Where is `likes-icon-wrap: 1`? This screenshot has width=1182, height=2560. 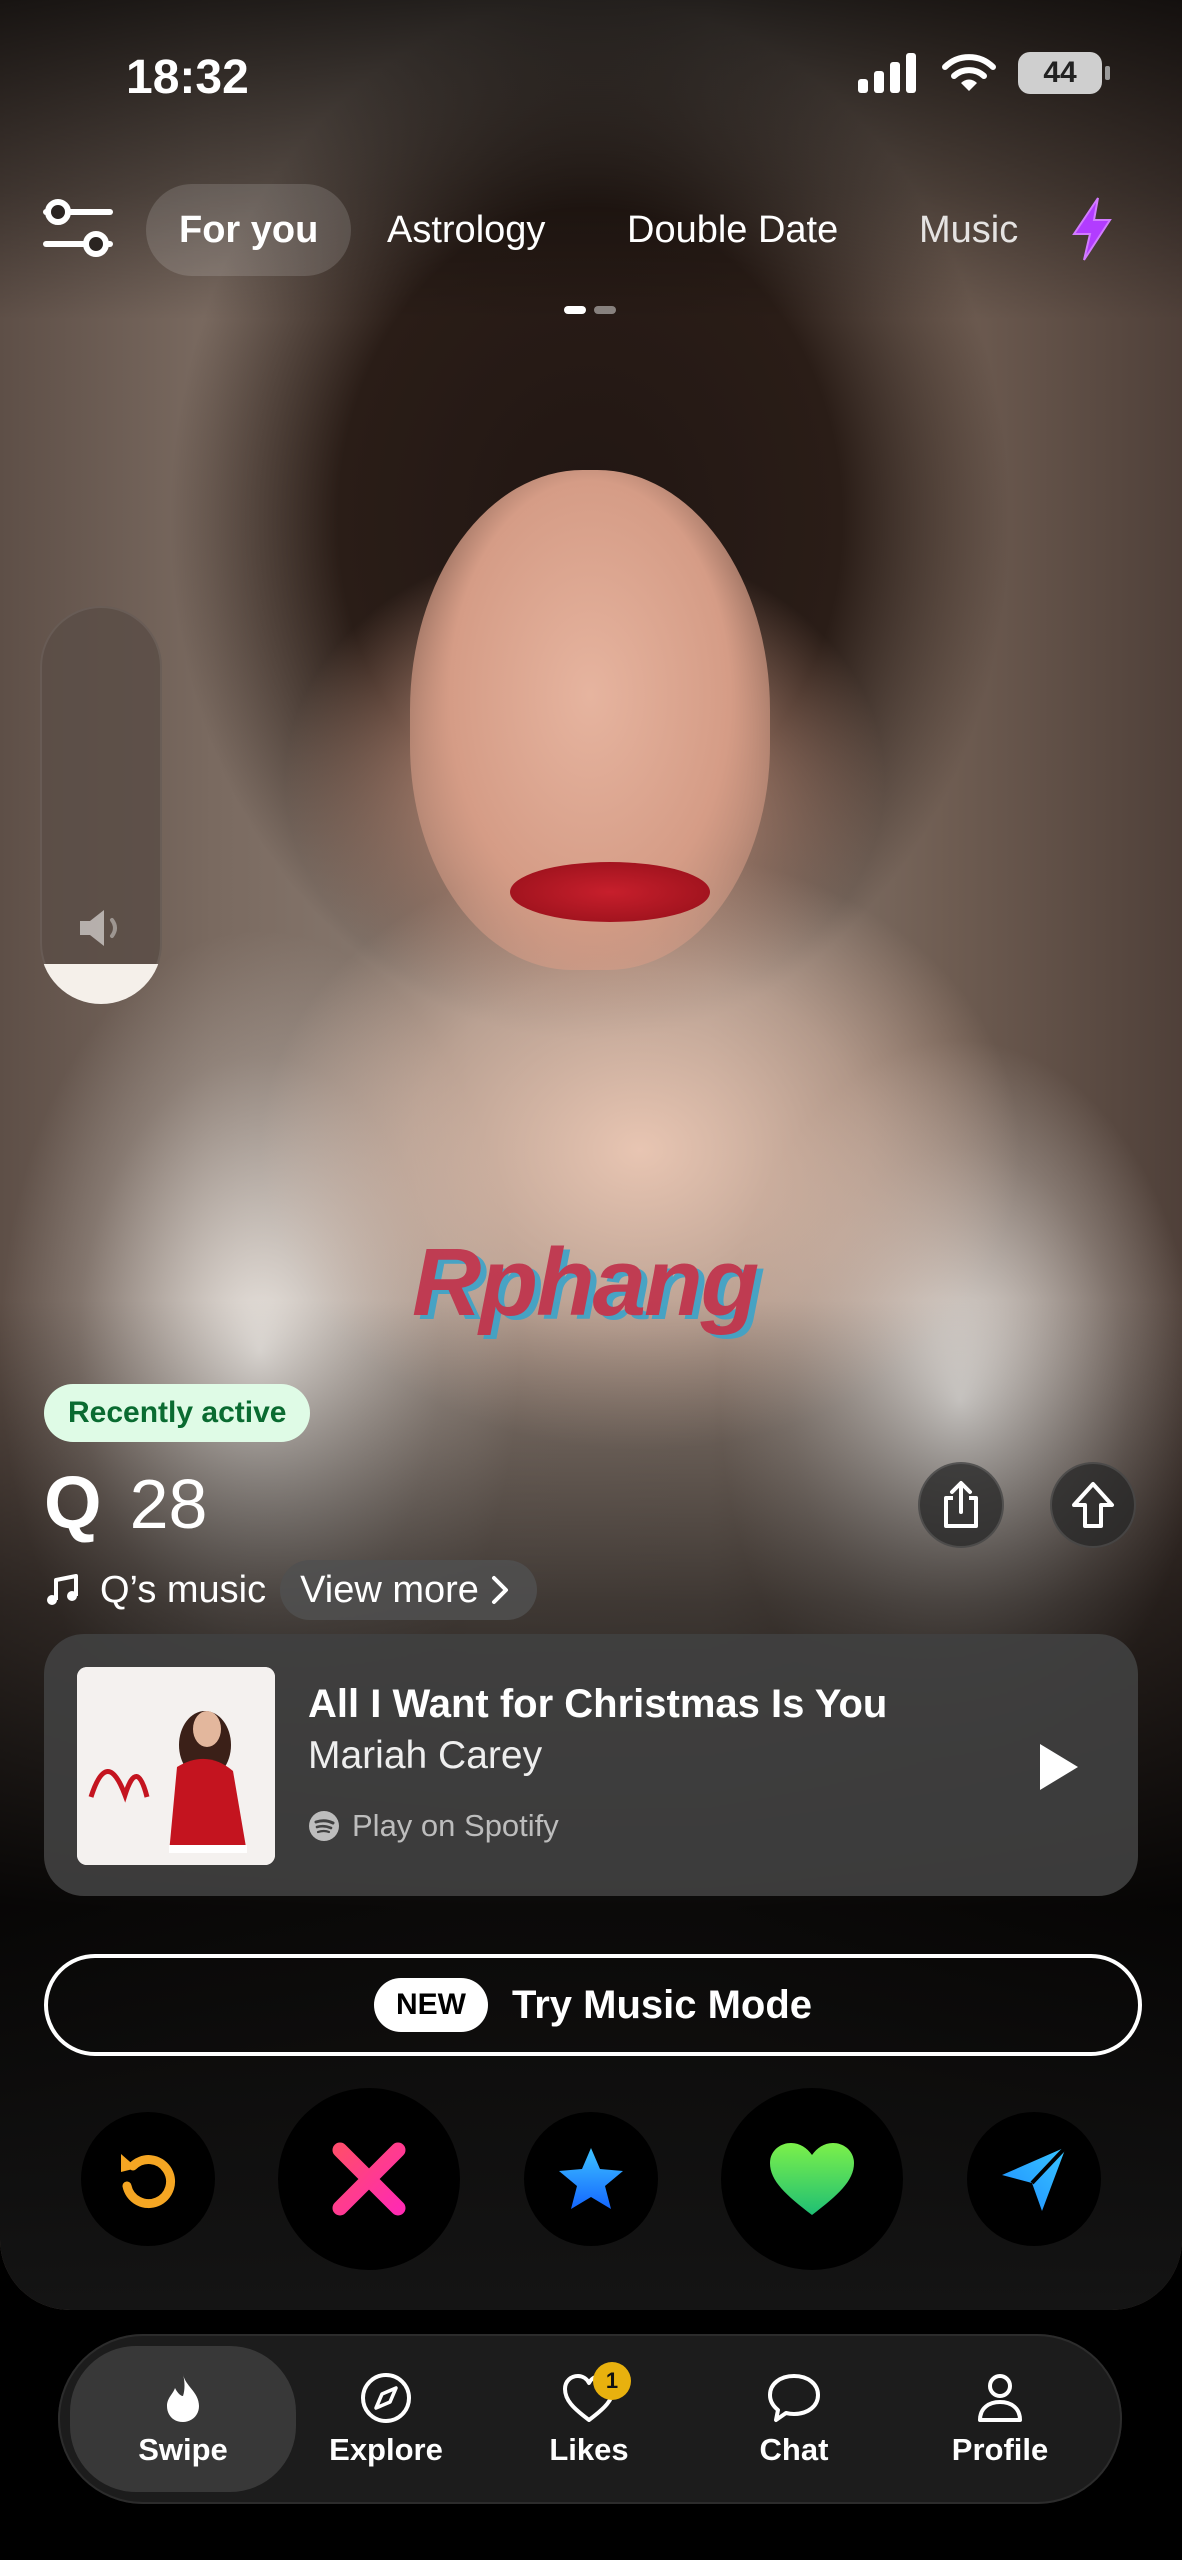
likes-icon-wrap: 1 is located at coordinates (596, 2394).